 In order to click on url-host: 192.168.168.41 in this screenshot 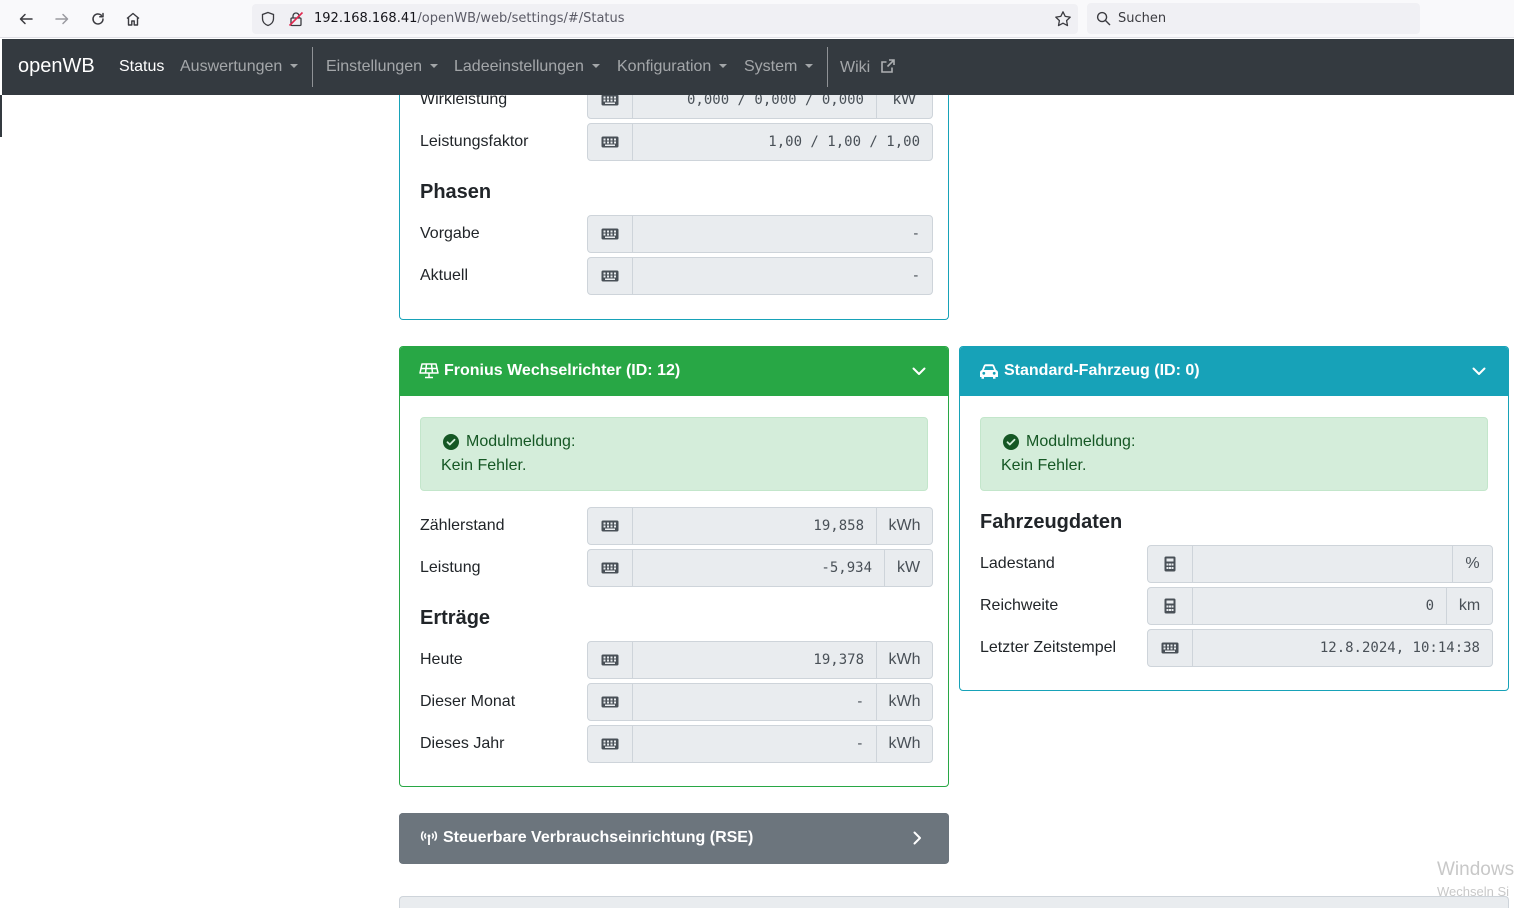, I will do `click(366, 18)`.